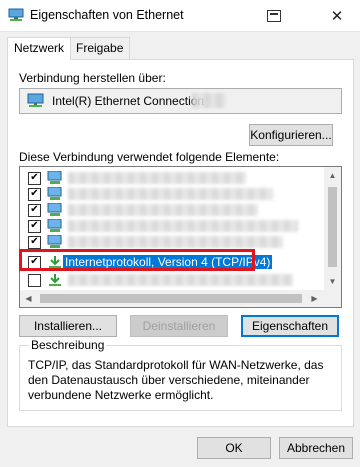  What do you see at coordinates (28, 298) in the screenshot?
I see `scroll-left-icon: ◀` at bounding box center [28, 298].